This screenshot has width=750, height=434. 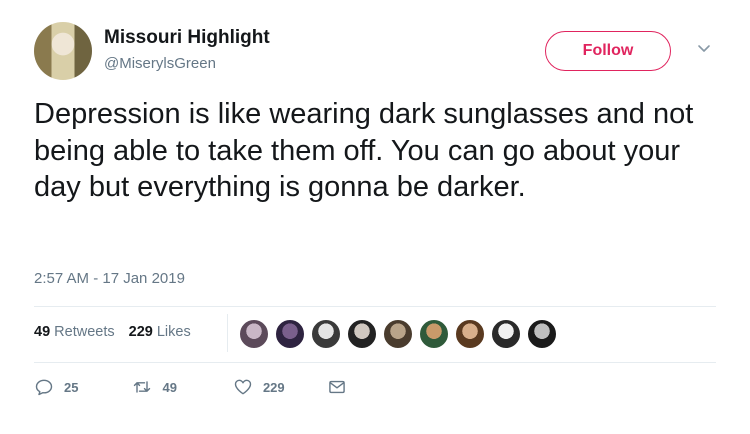 What do you see at coordinates (63, 51) in the screenshot?
I see `avatar` at bounding box center [63, 51].